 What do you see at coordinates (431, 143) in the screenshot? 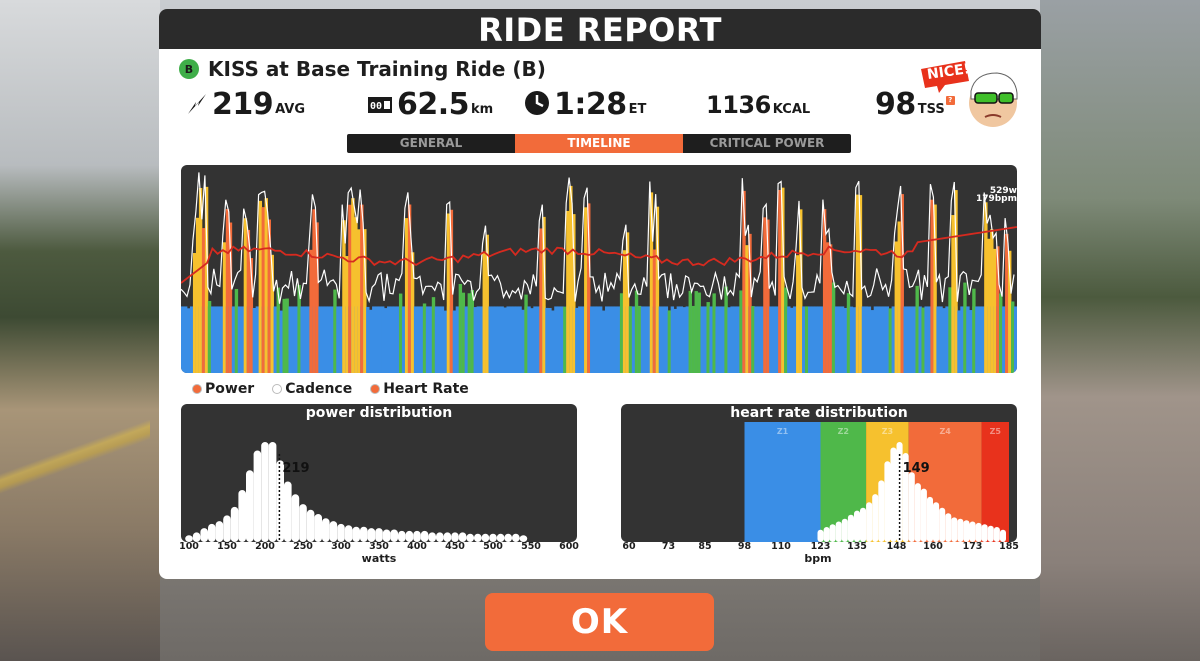
I see `tab-general: GENERAL` at bounding box center [431, 143].